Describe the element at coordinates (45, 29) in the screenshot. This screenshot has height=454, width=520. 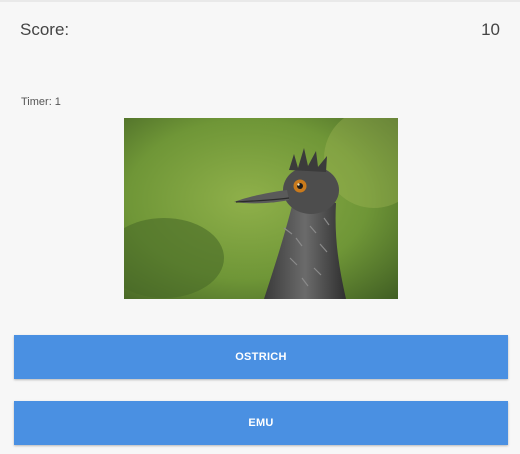
I see `score-label: Score:` at that location.